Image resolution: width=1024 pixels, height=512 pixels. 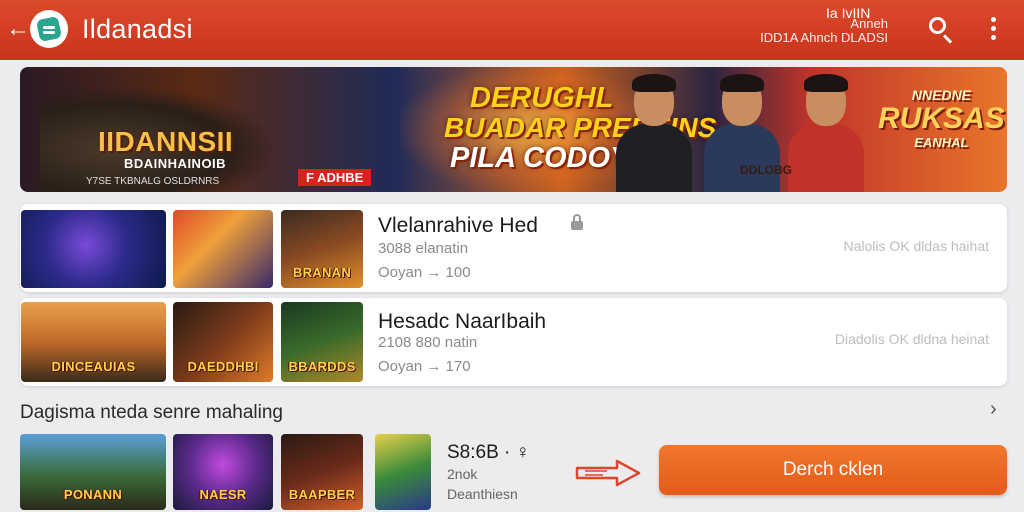 What do you see at coordinates (223, 494) in the screenshot?
I see `thumbnail-label: NAESR` at bounding box center [223, 494].